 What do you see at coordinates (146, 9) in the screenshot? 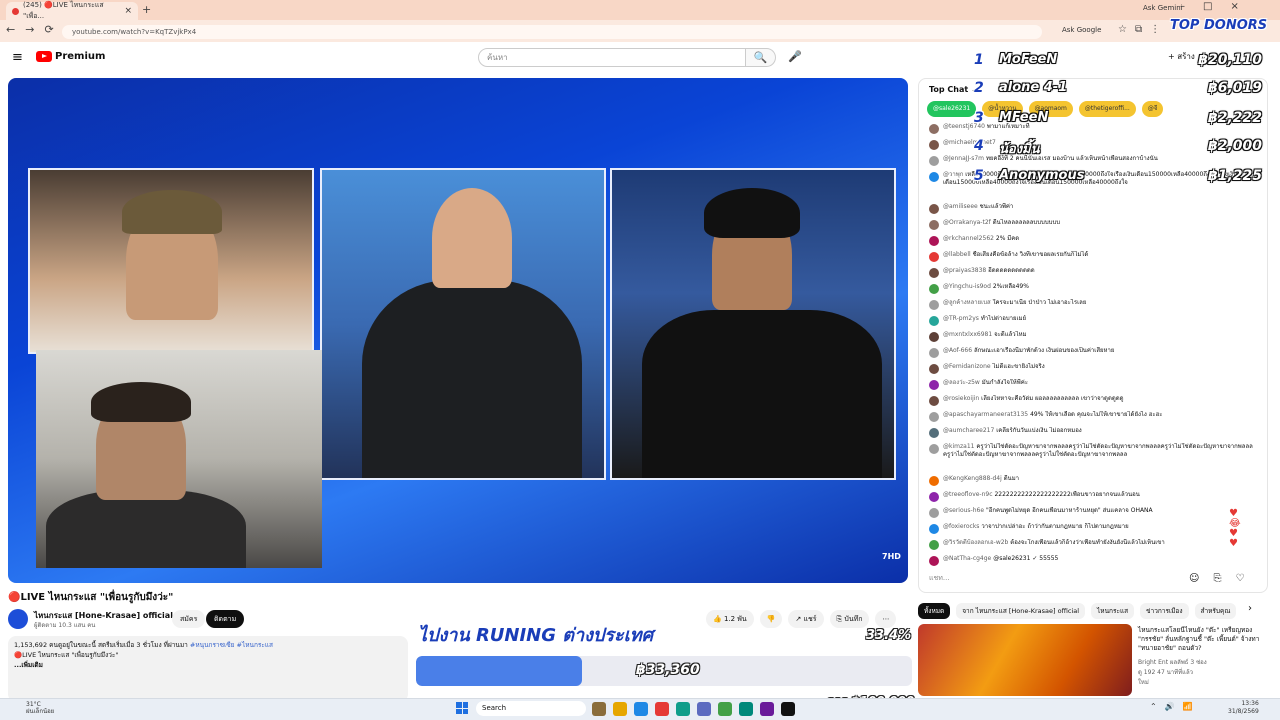
I see `new-tab-button: +` at bounding box center [146, 9].